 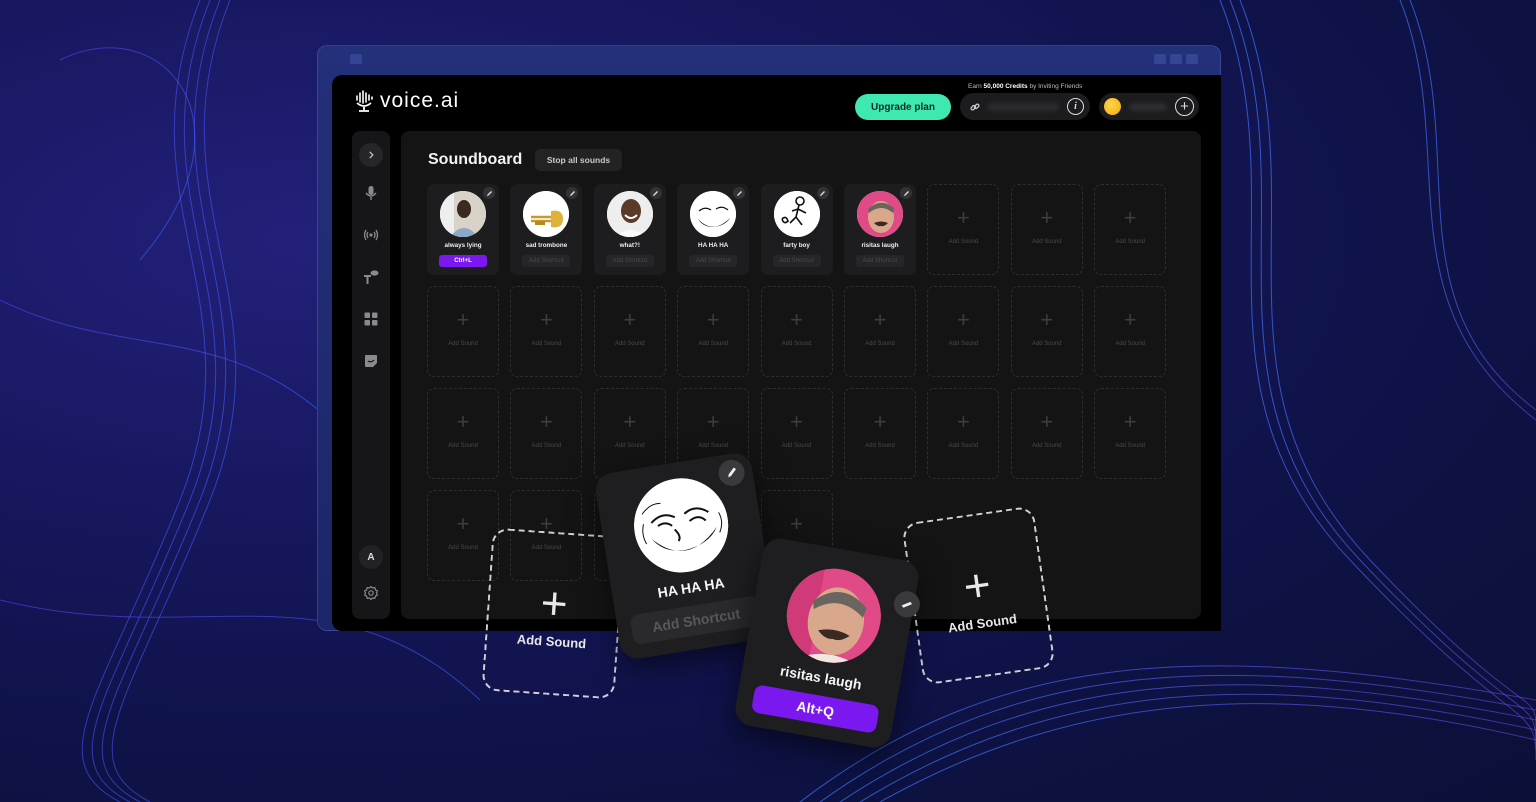 I want to click on shortcut-badge: Ctrl+L, so click(x=463, y=261).